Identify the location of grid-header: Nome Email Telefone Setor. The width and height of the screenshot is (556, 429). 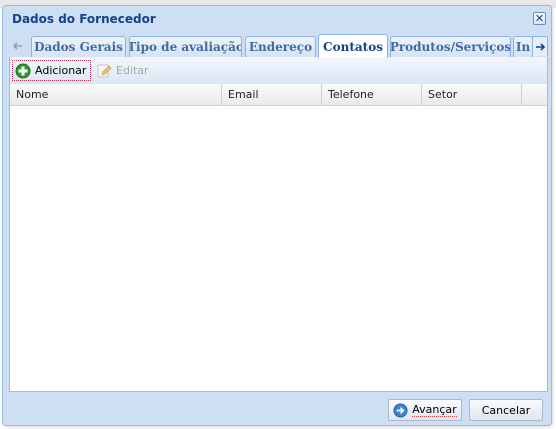
(278, 95).